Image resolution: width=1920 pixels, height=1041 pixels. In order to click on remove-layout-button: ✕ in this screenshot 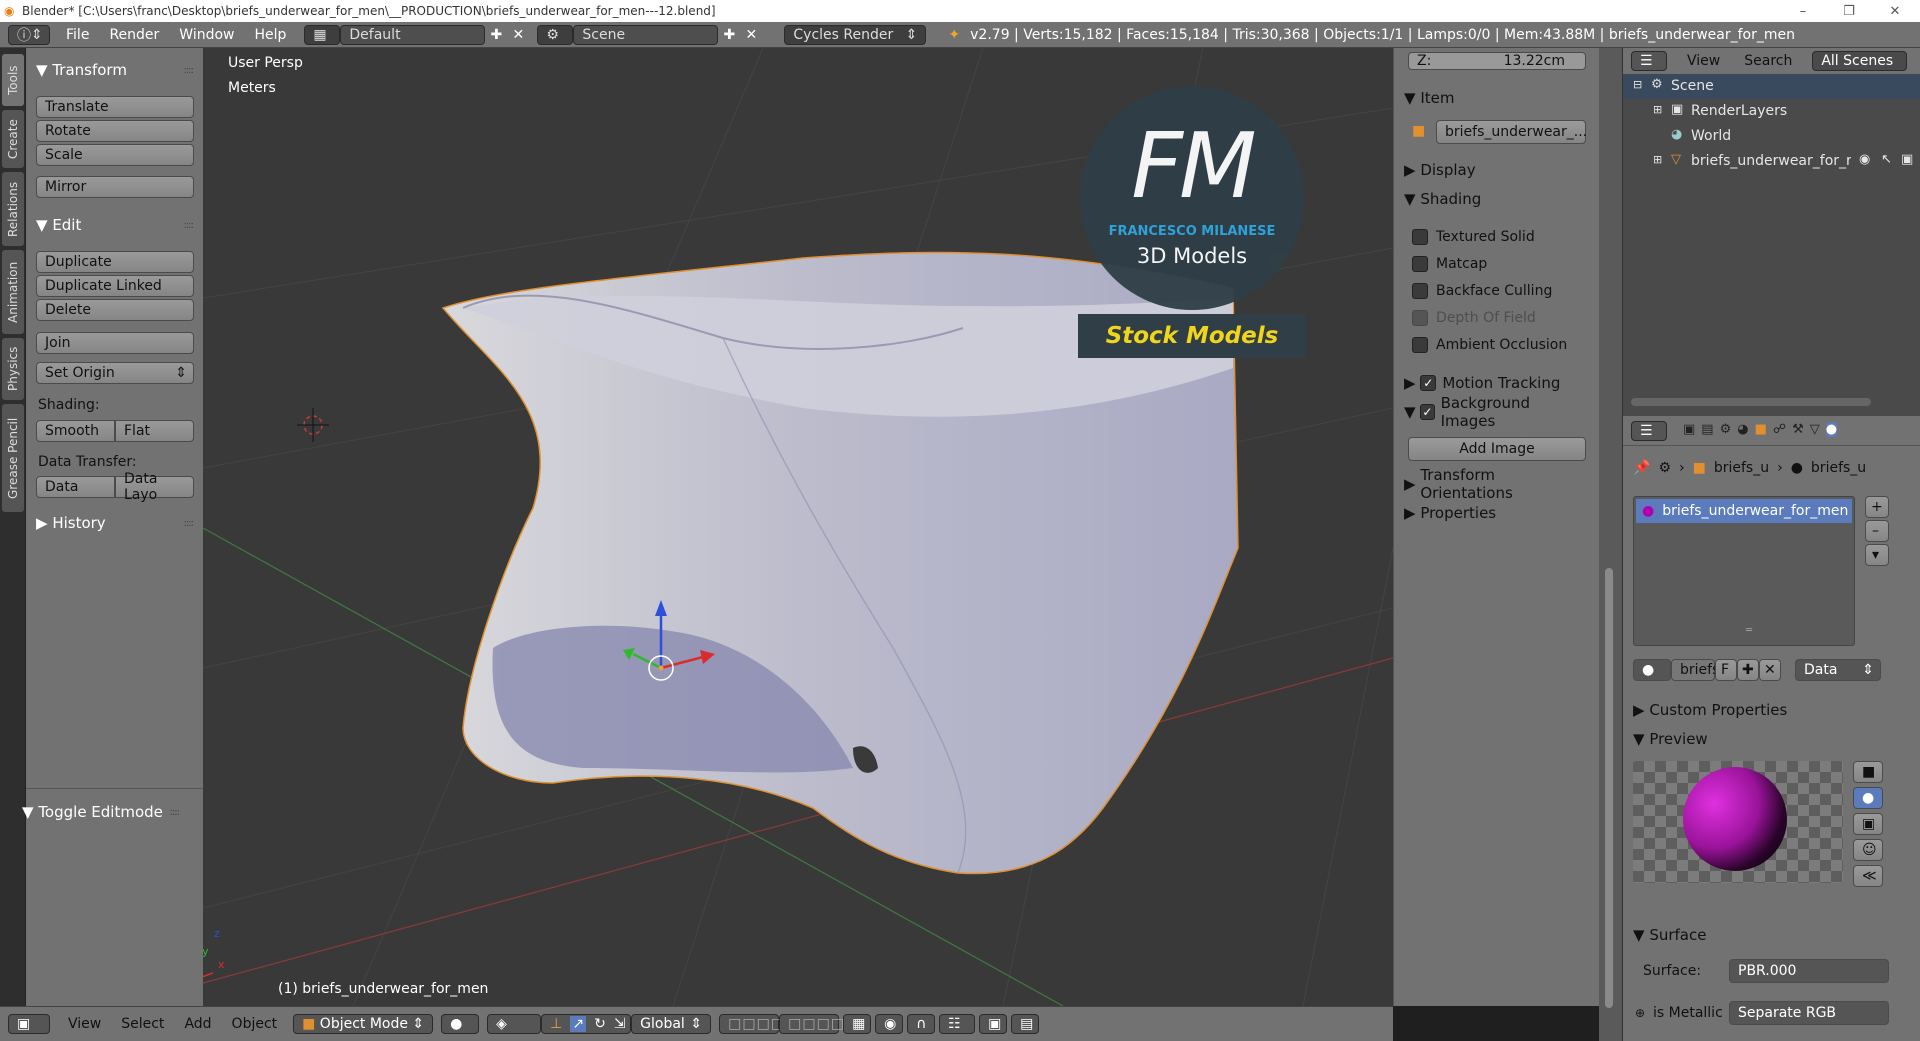, I will do `click(518, 35)`.